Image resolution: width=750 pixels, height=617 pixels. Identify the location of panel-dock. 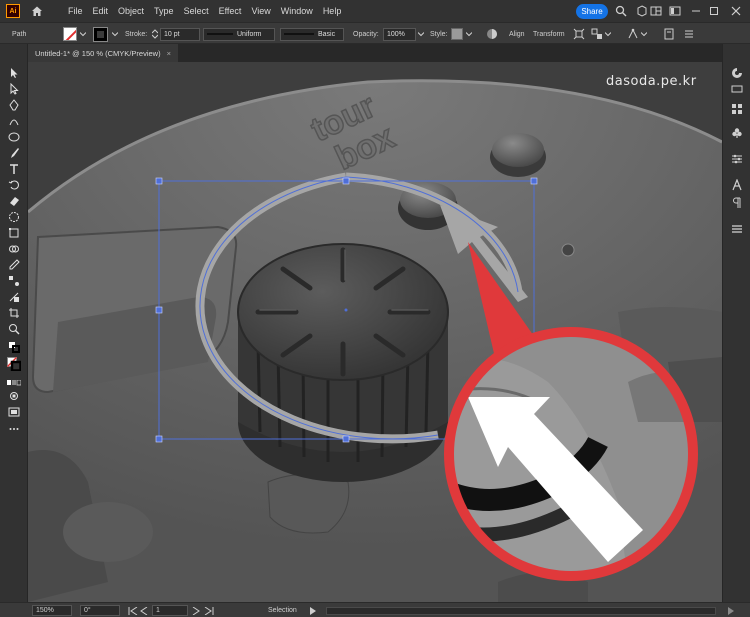
(736, 323).